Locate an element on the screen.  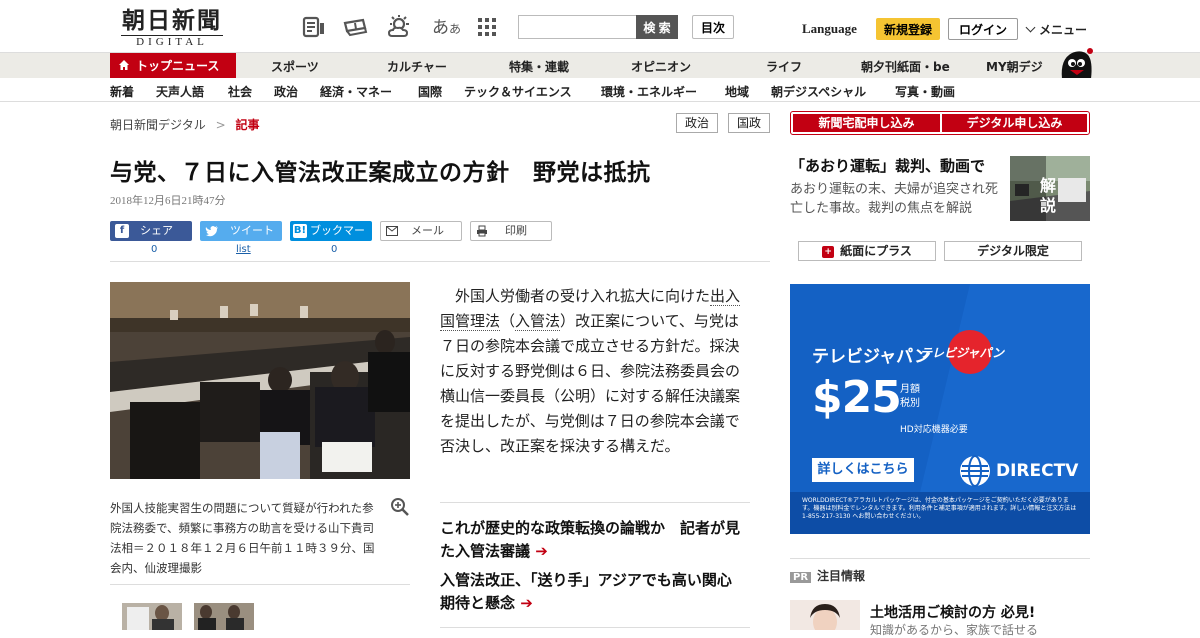
nav-tech: テック＆サイエンス is located at coordinates (518, 91).